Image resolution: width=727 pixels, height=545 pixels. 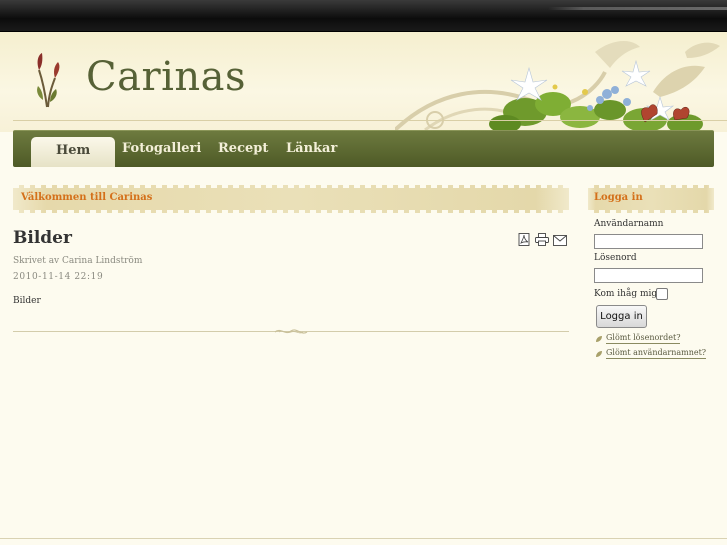 I want to click on nav-item-hem: Hem, so click(x=73, y=152).